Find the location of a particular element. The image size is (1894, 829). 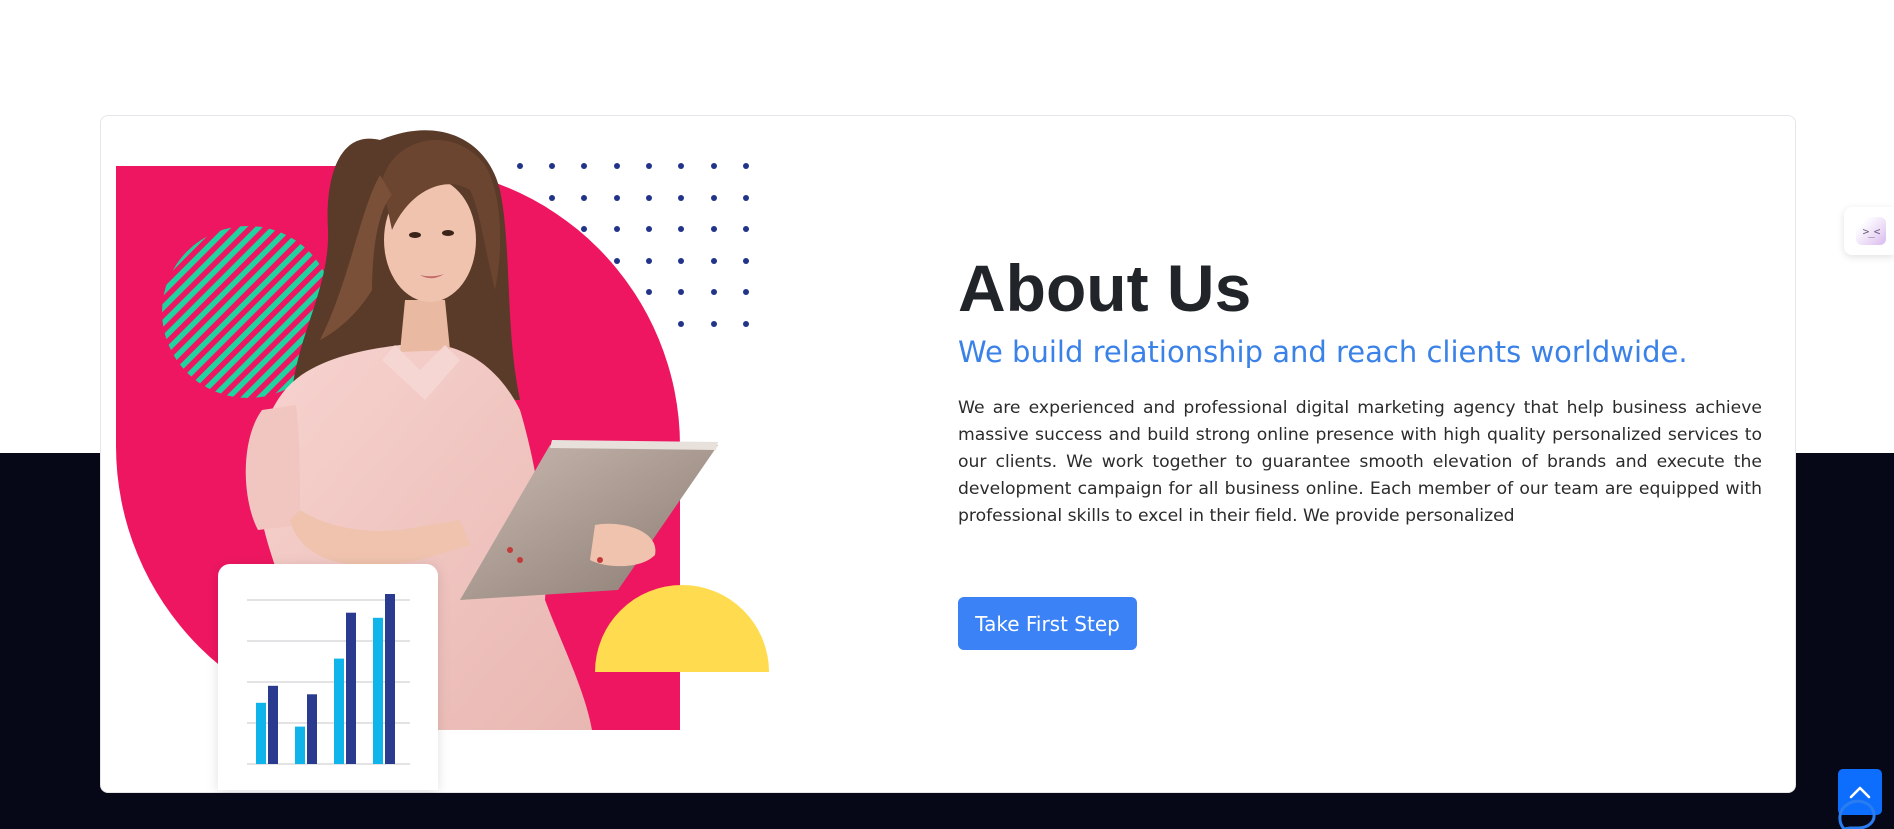

take-first-step-button: Take First Step is located at coordinates (1047, 623).